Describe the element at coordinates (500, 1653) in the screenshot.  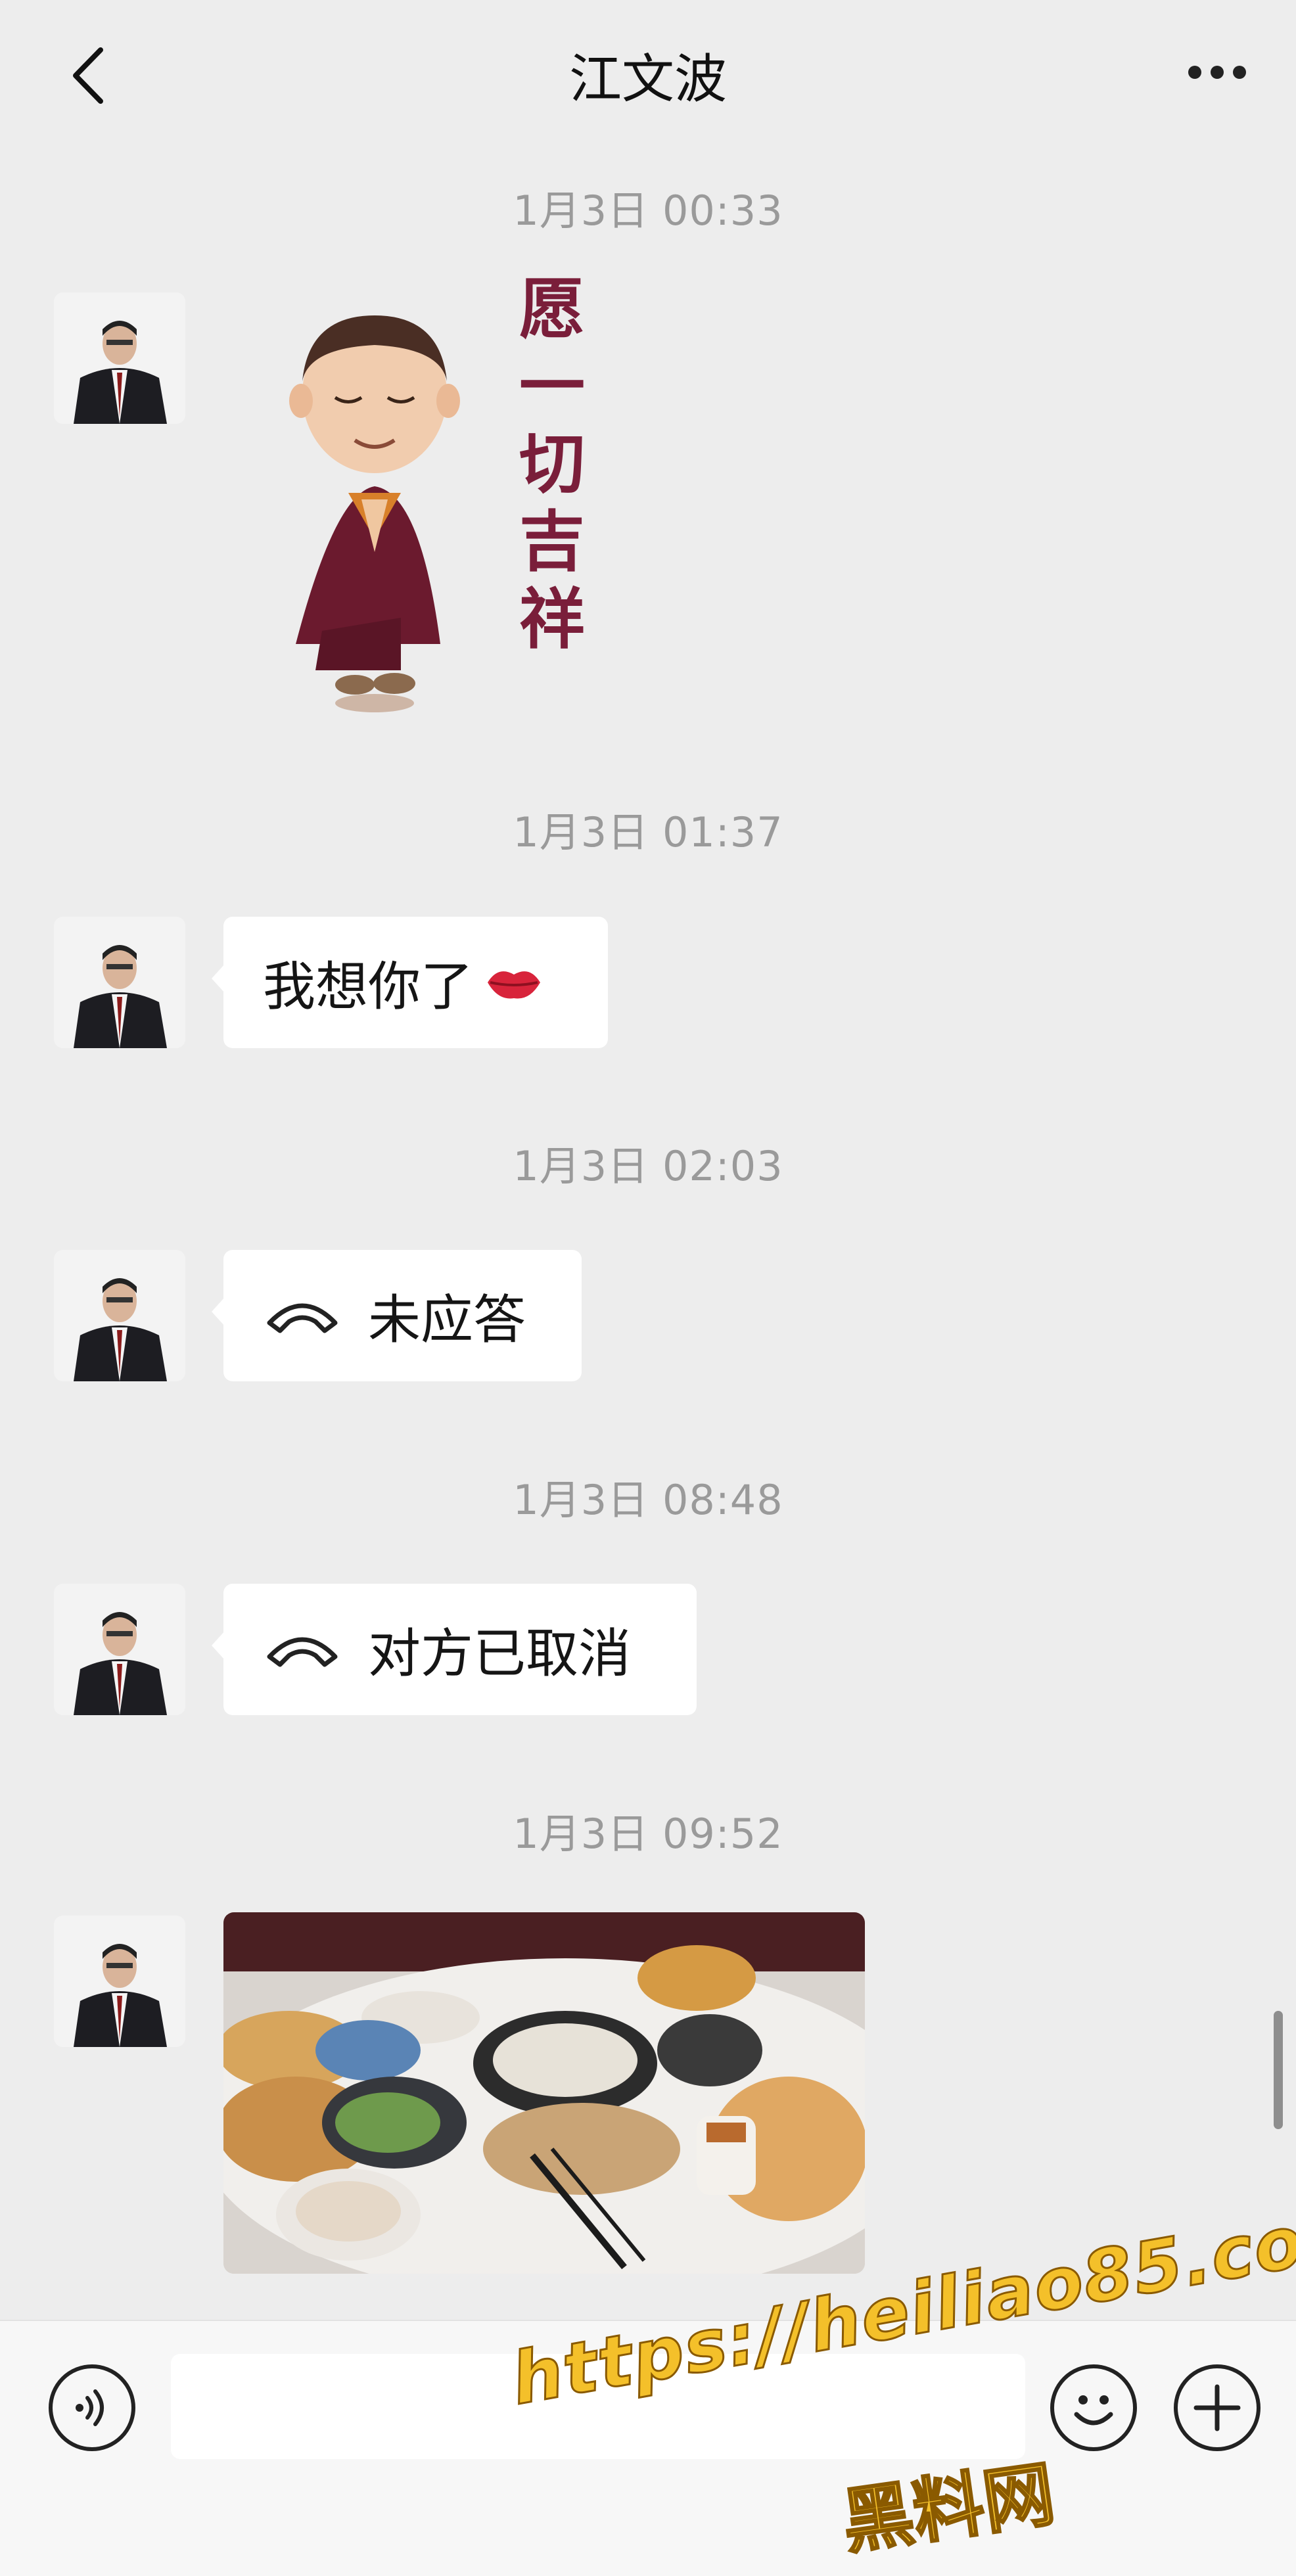
I see `call-status-text: 对方已取消` at that location.